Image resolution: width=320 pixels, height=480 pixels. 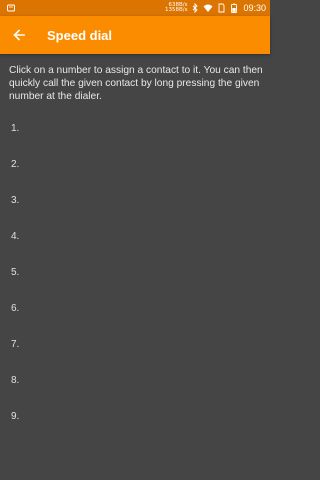 I want to click on app-bar: Speed dial, so click(x=135, y=35).